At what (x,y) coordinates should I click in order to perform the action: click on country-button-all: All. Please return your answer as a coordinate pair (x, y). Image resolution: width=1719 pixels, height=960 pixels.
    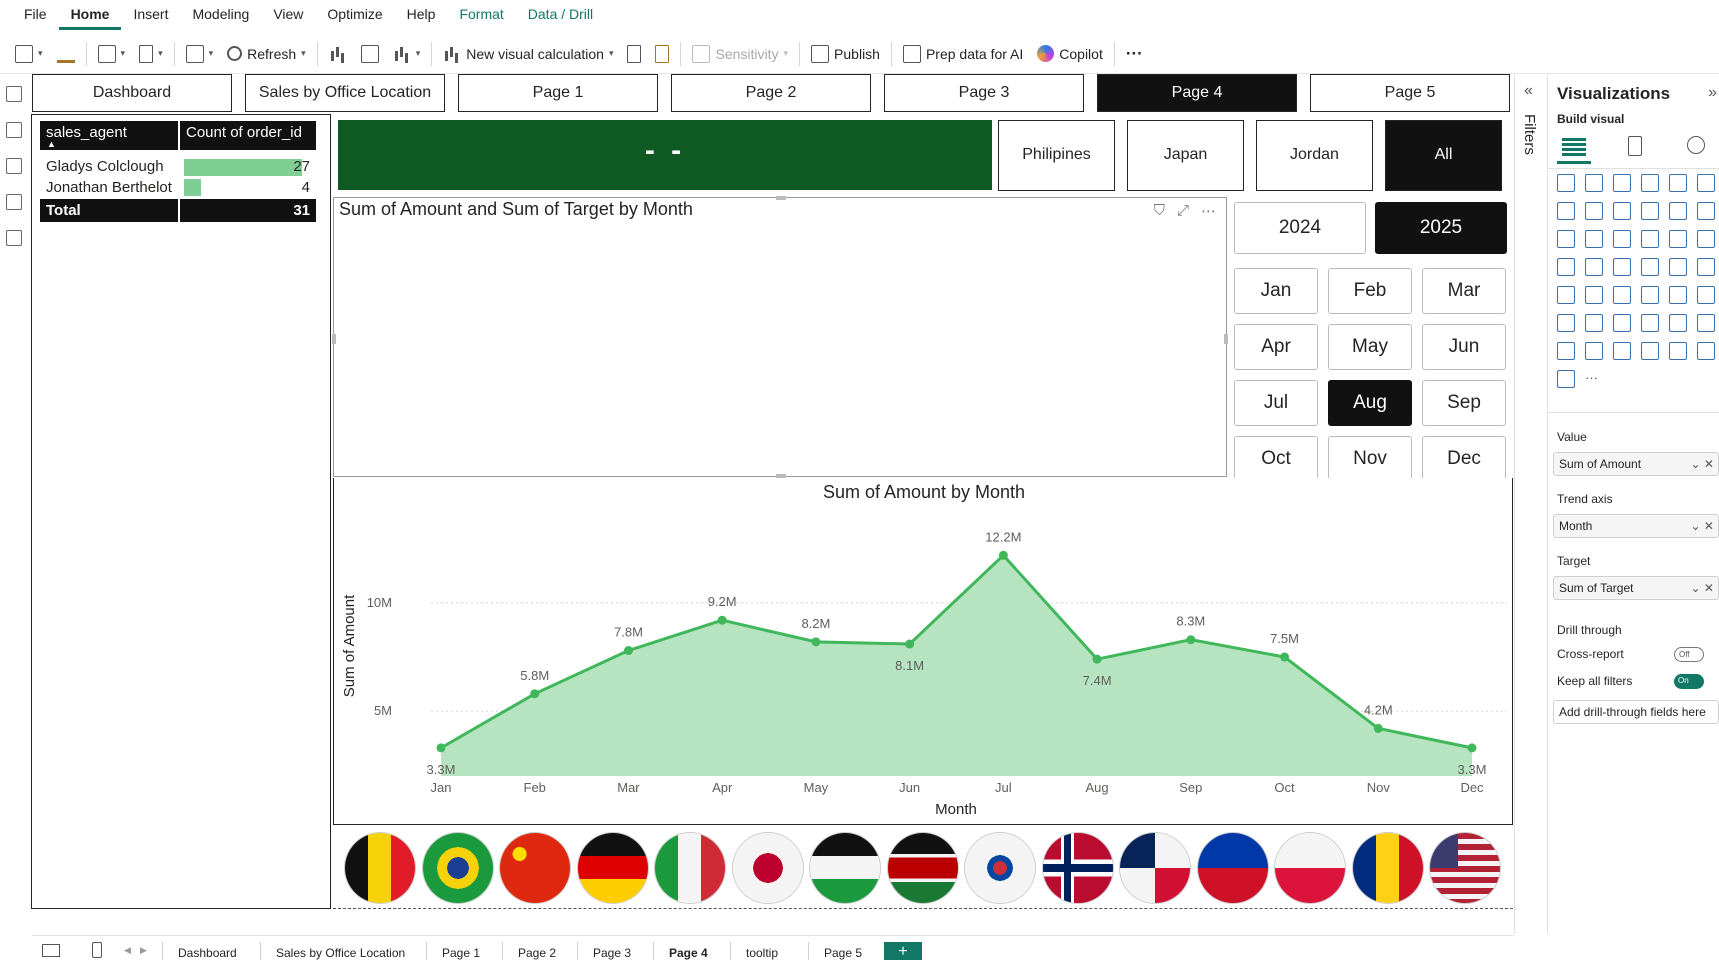
    Looking at the image, I should click on (1443, 155).